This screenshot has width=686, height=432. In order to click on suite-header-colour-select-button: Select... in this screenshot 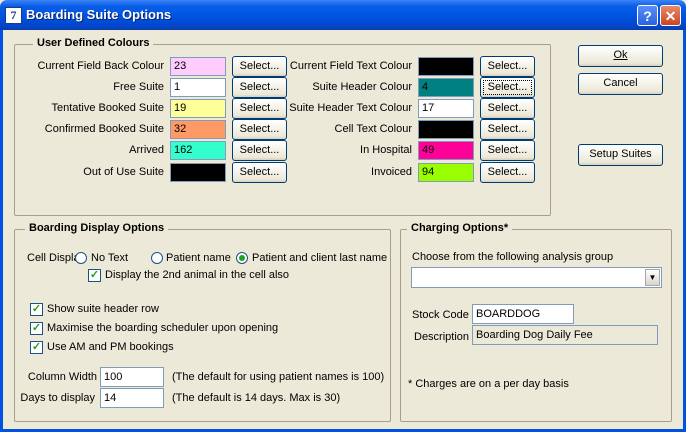, I will do `click(507, 87)`.